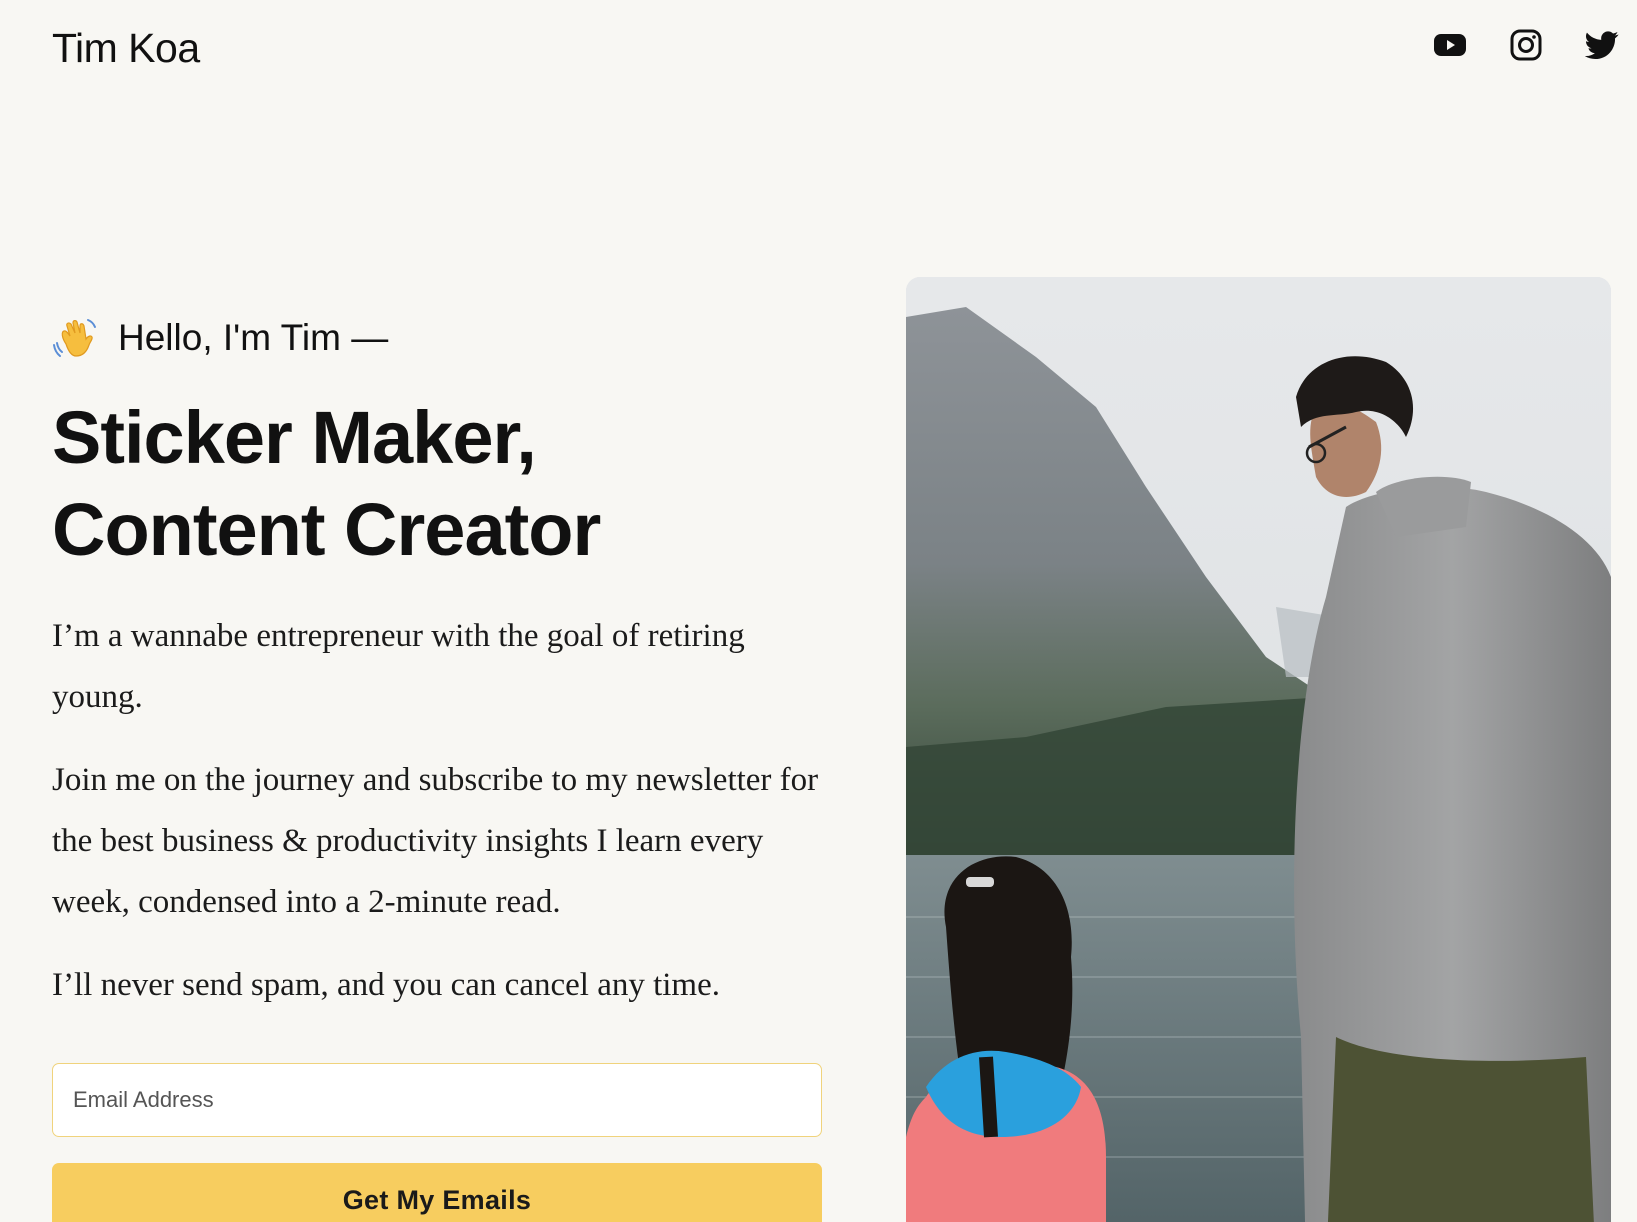 This screenshot has height=1222, width=1637. What do you see at coordinates (74, 338) in the screenshot?
I see `waving-hand-icon` at bounding box center [74, 338].